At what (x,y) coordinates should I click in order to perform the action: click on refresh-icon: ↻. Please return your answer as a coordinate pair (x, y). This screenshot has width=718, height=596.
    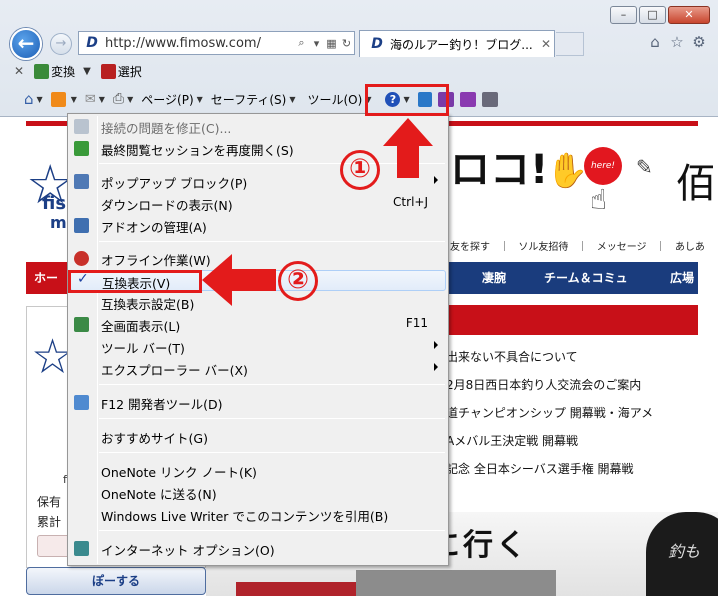
    Looking at the image, I should click on (346, 43).